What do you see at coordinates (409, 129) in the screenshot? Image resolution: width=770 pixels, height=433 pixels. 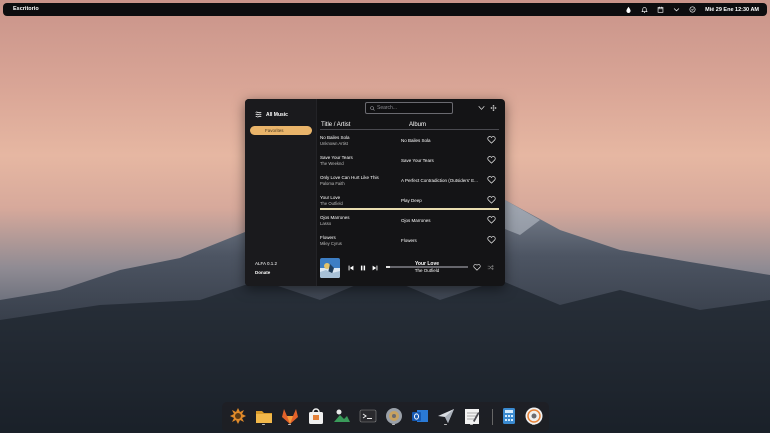 I see `header-divider` at bounding box center [409, 129].